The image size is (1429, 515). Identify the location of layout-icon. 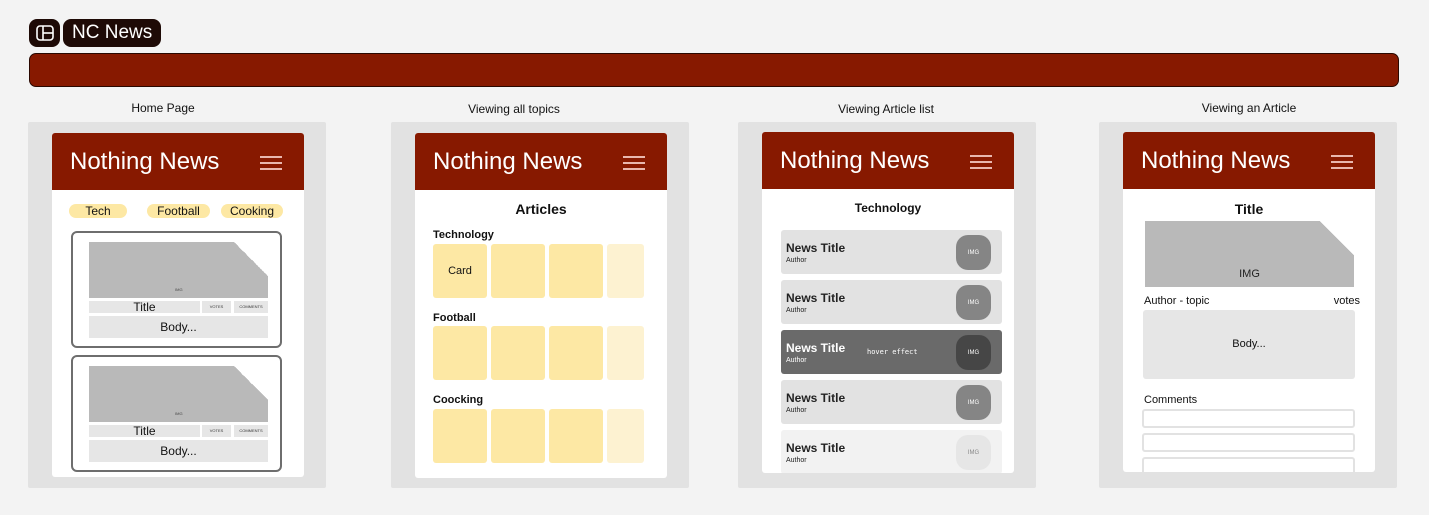
(44, 33).